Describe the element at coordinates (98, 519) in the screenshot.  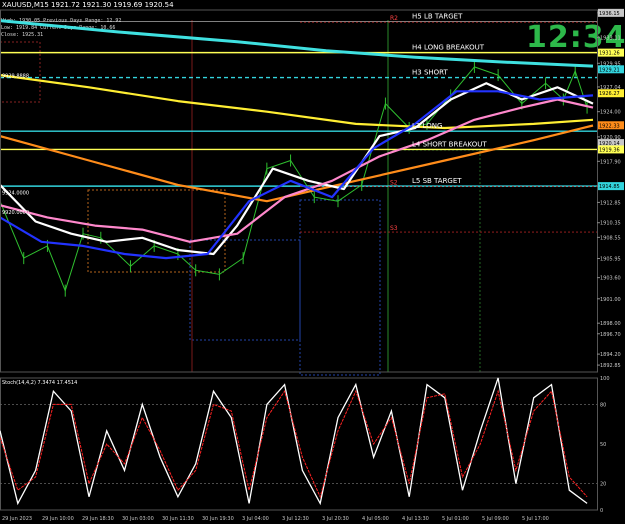
I see `time-axis-label: 29 Jun 18:30` at that location.